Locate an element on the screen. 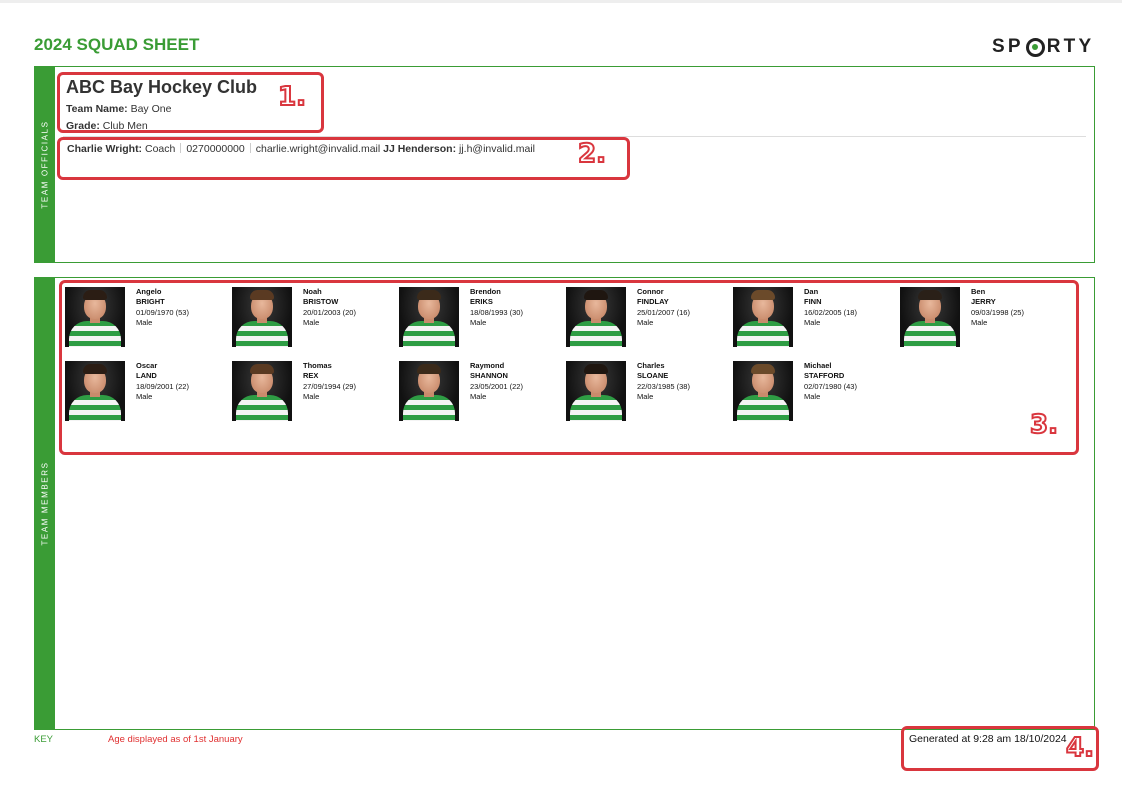  logo-o-icon is located at coordinates (1035, 47).